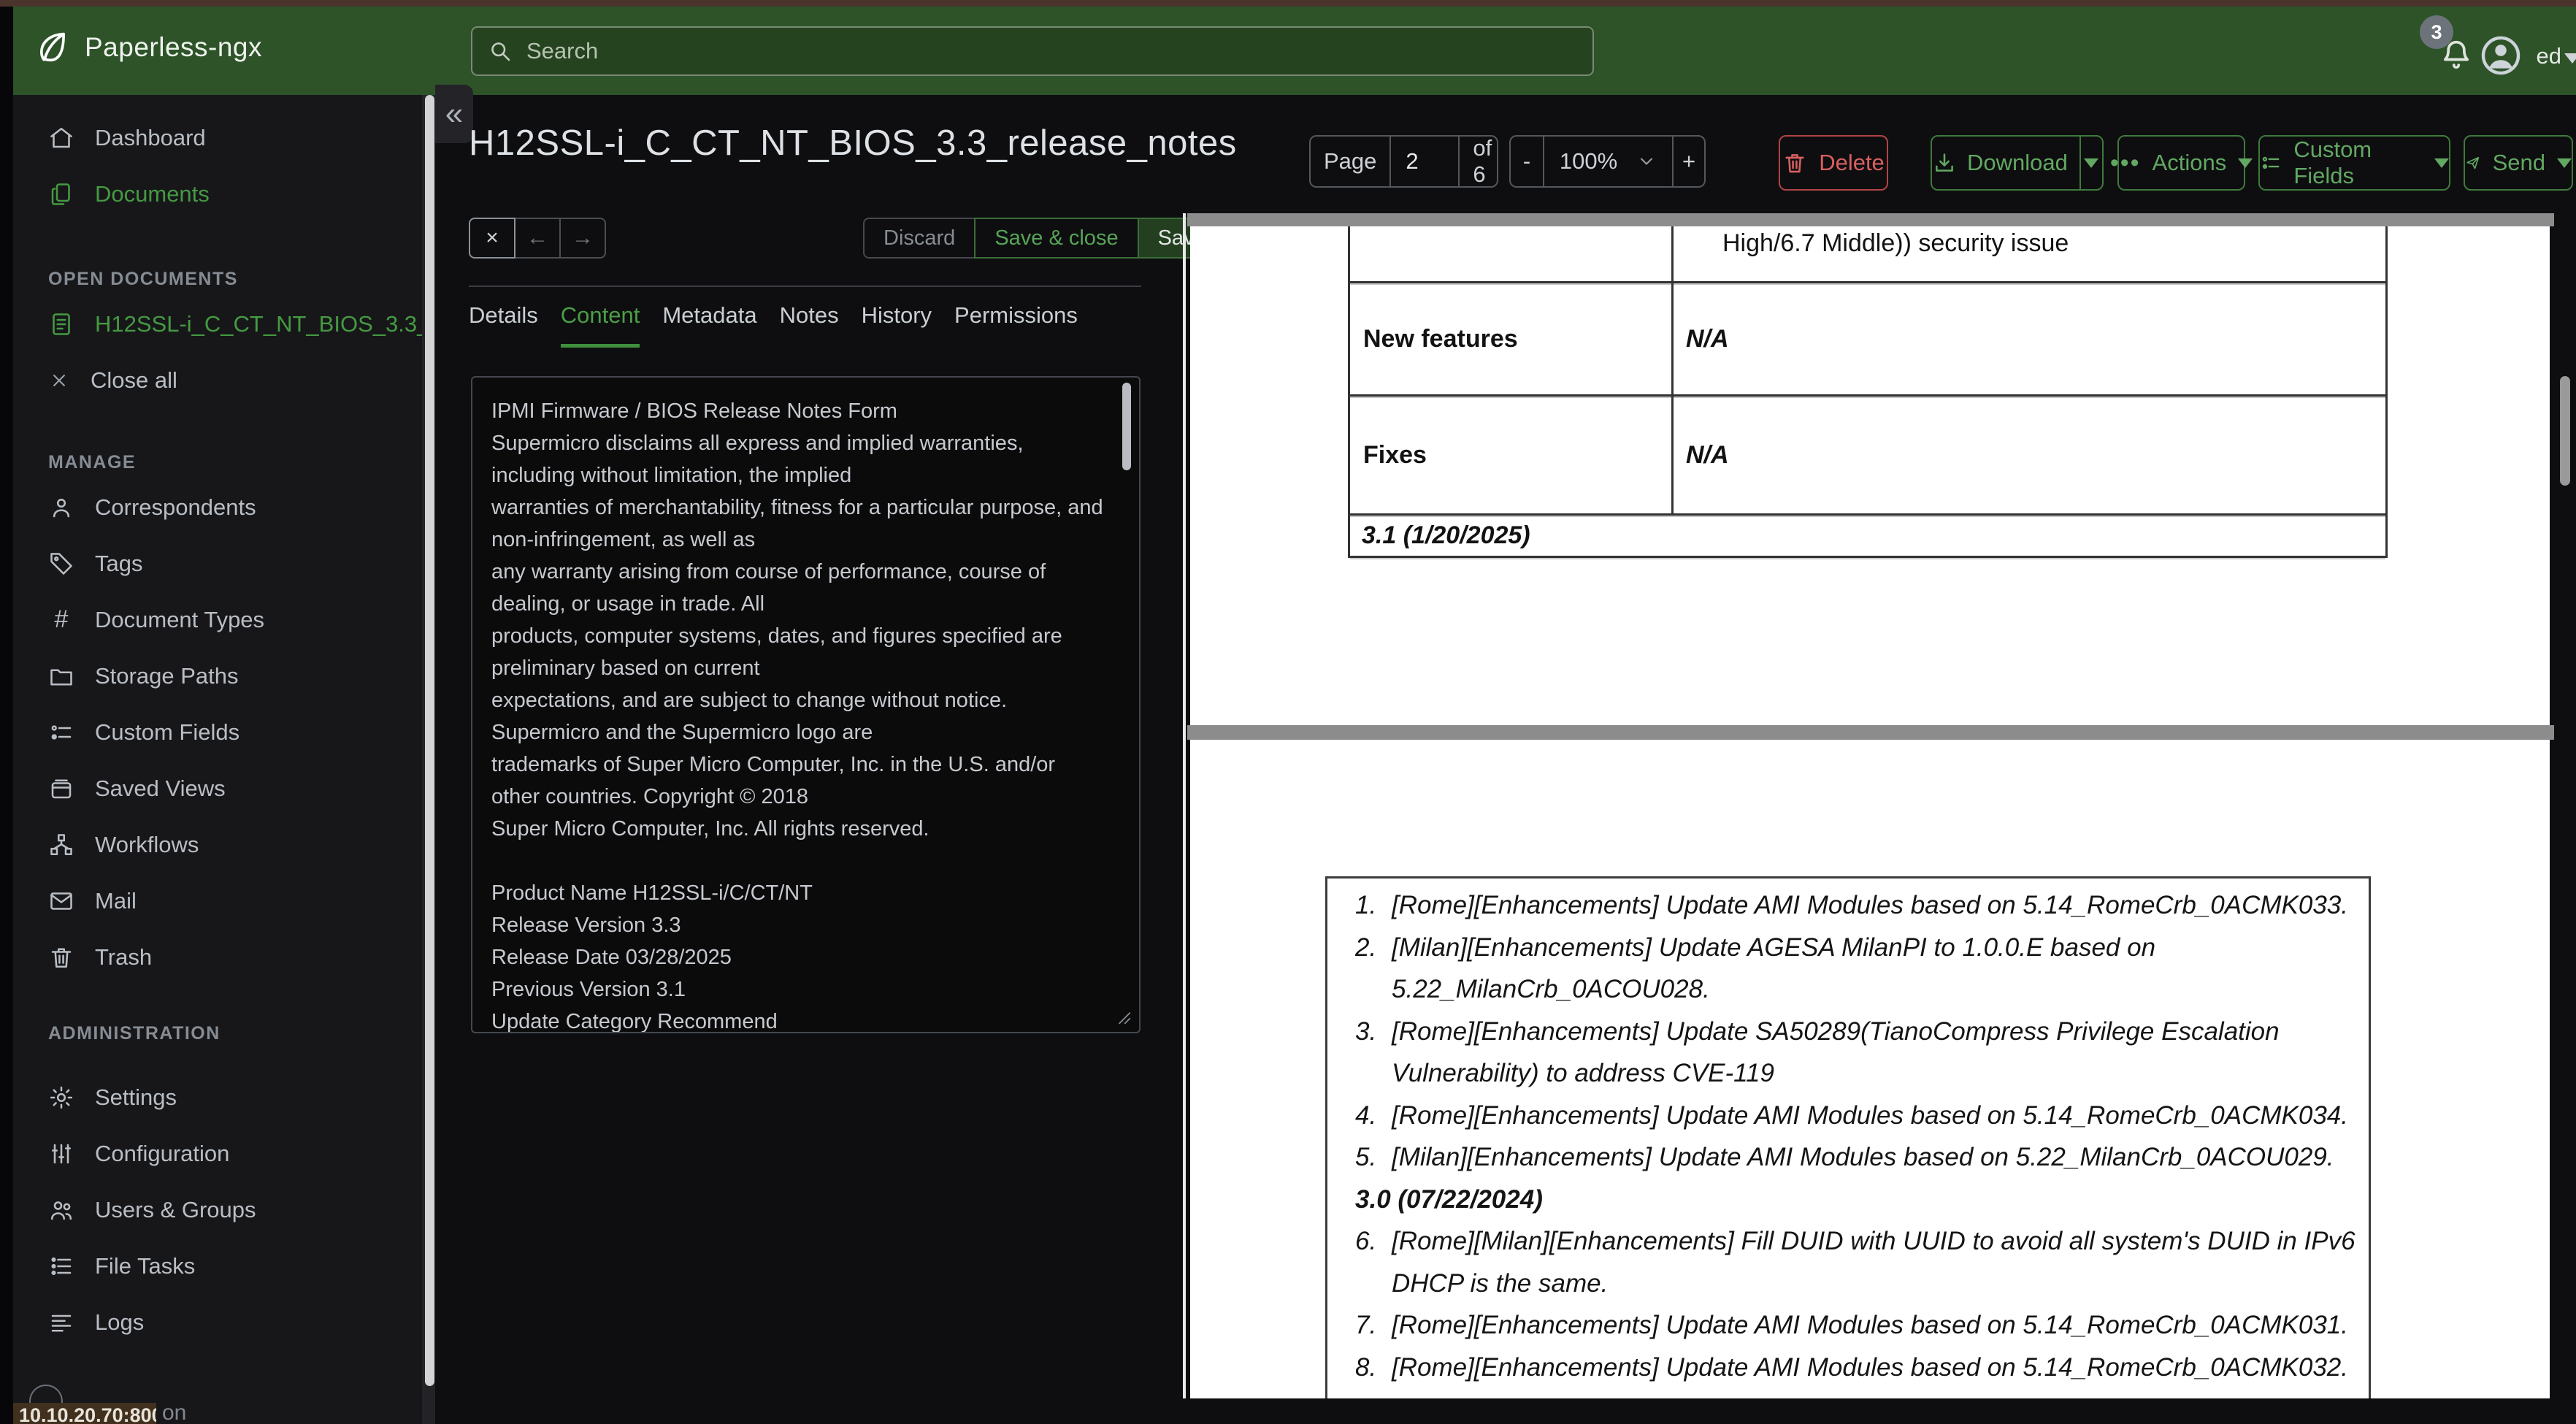 The height and width of the screenshot is (1424, 2576). I want to click on sidebar-item-dashboard: Dashboard, so click(217, 138).